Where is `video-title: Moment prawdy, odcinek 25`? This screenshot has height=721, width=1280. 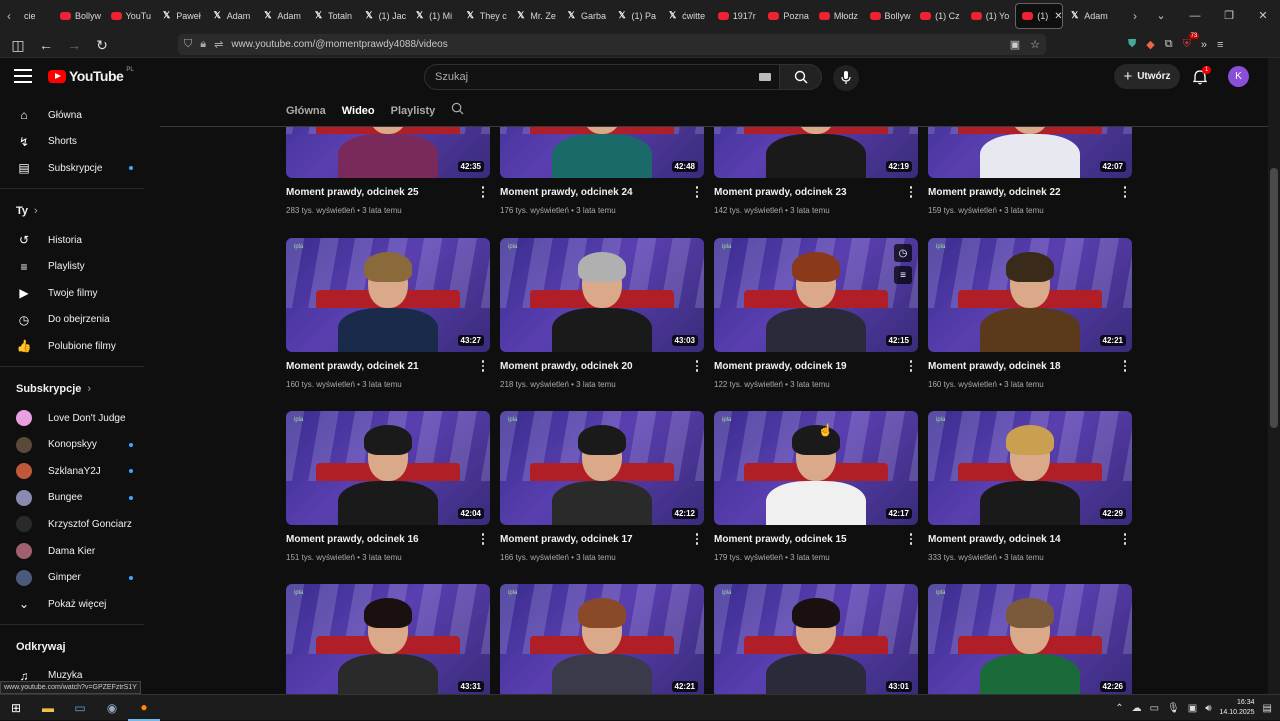
video-title: Moment prawdy, odcinek 25 is located at coordinates (388, 192).